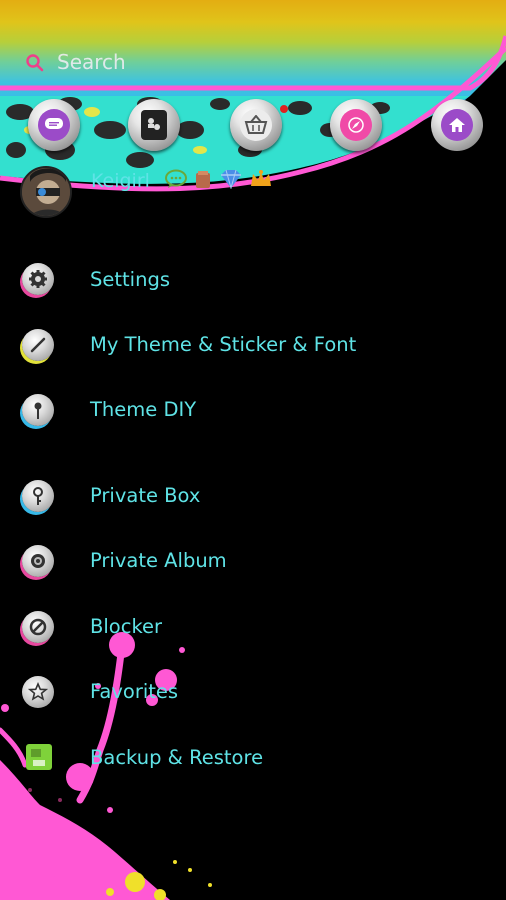 Image resolution: width=506 pixels, height=900 pixels. Describe the element at coordinates (38, 410) in the screenshot. I see `pin-icon` at that location.